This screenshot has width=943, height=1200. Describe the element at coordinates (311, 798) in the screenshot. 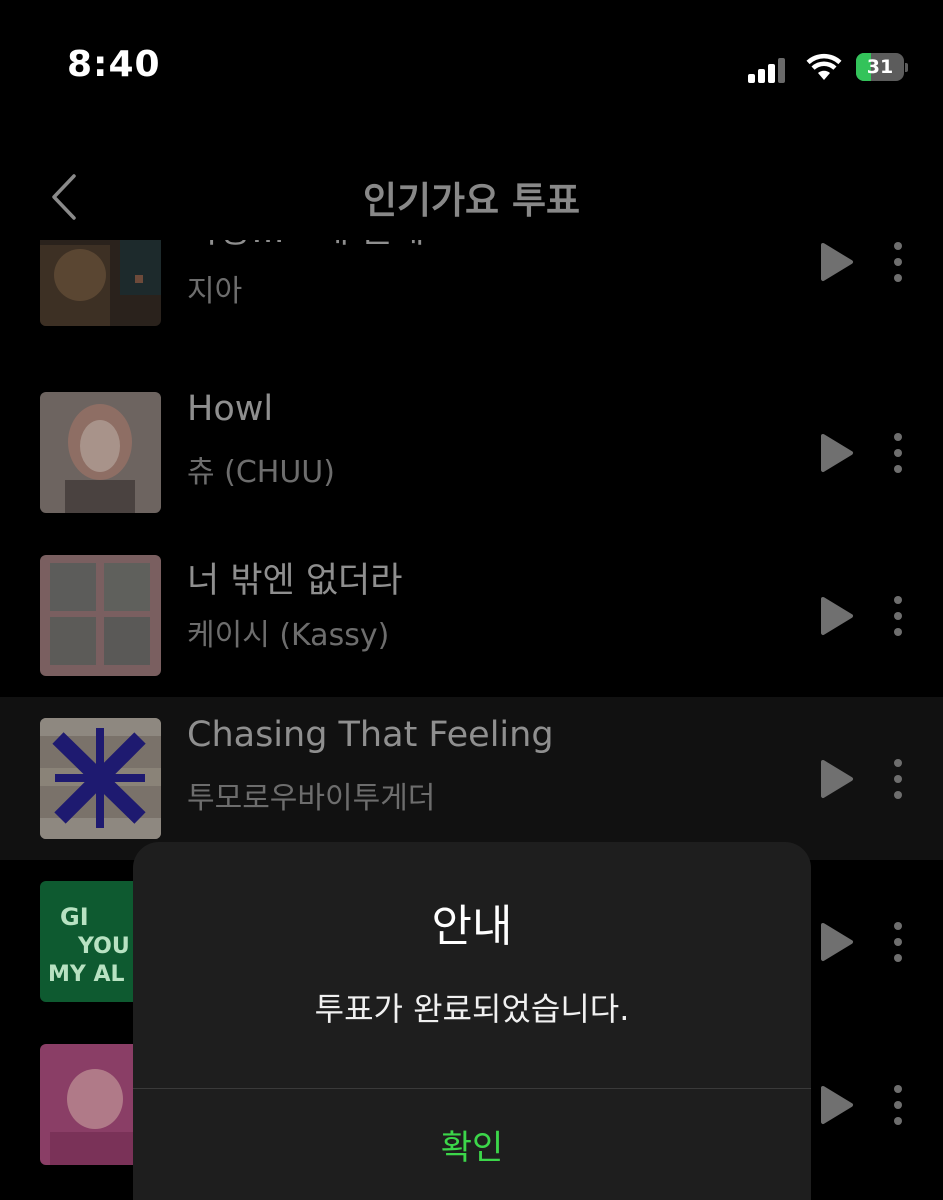

I see `song-artist: 투모로우바이투게더` at that location.